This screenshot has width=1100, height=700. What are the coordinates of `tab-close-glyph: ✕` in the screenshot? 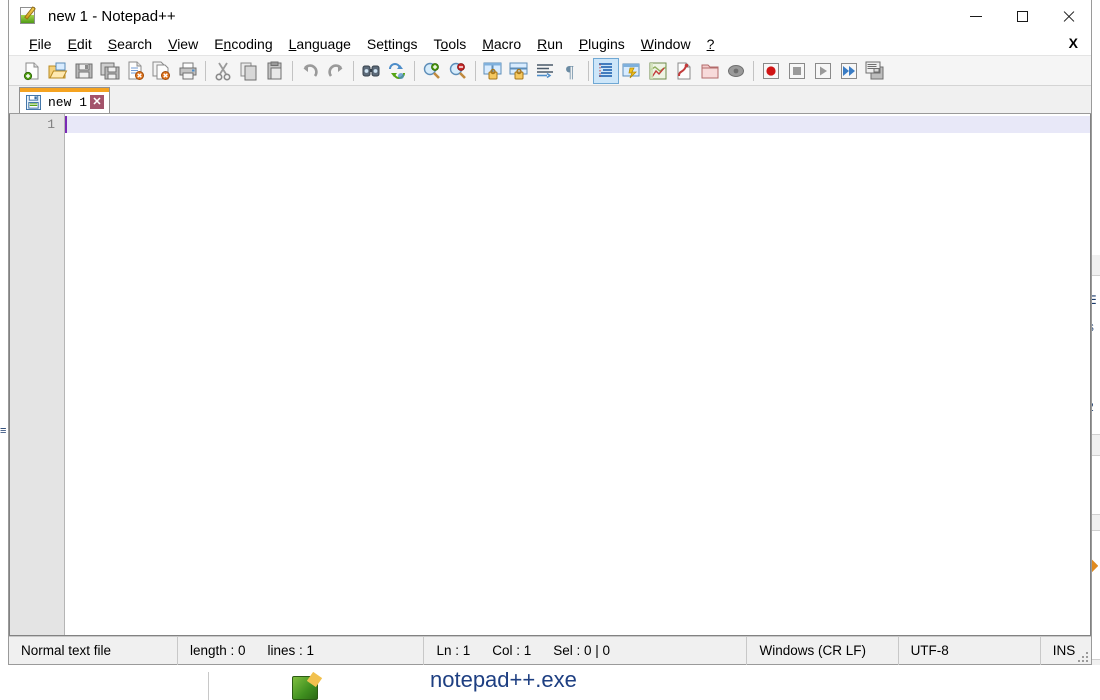 It's located at (97, 101).